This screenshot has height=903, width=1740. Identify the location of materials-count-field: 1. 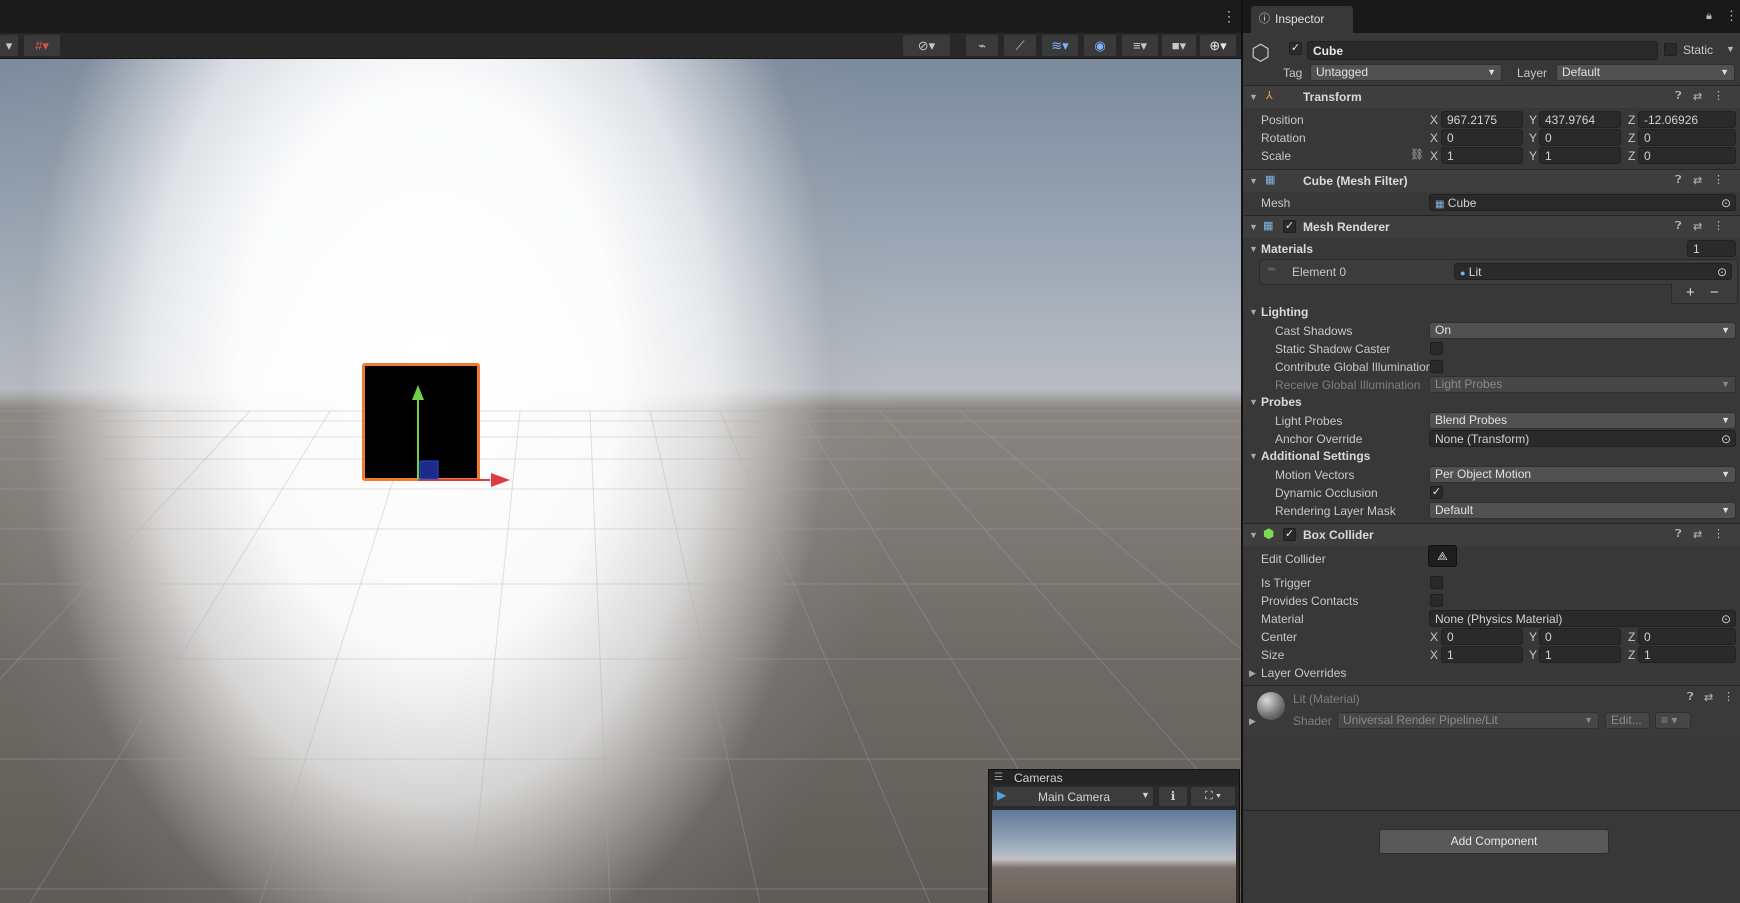
(1711, 248).